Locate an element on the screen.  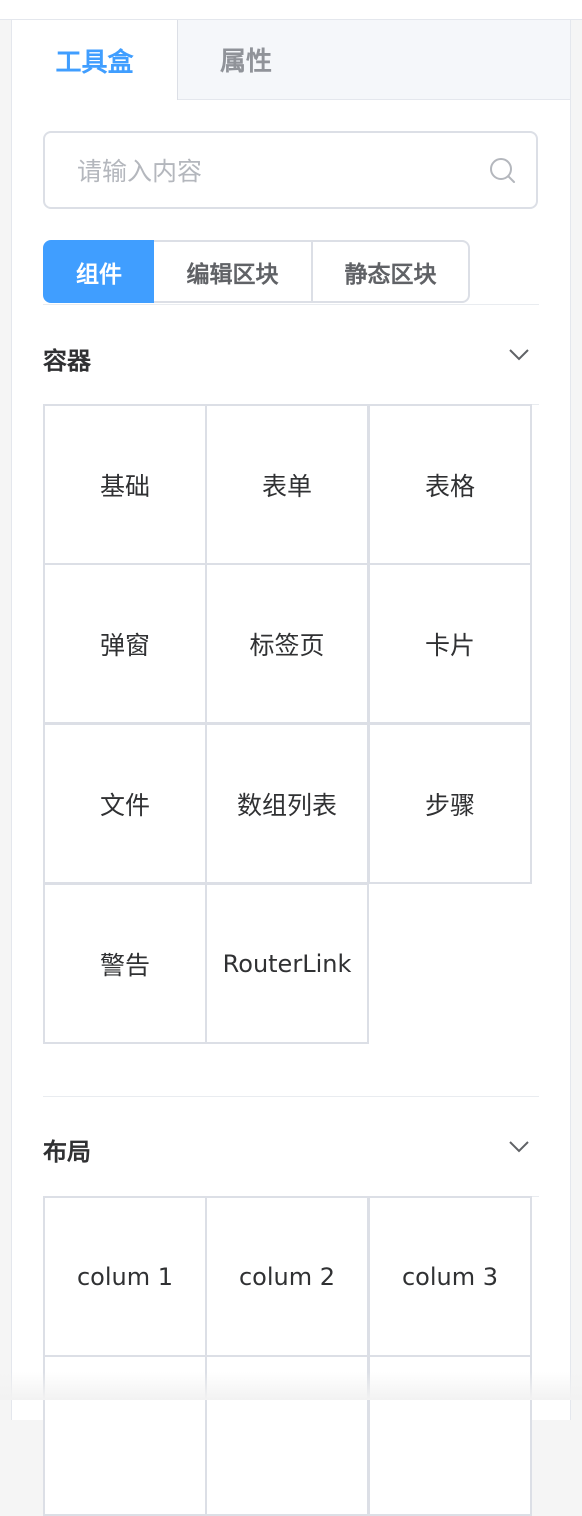
top-bar is located at coordinates (291, 10).